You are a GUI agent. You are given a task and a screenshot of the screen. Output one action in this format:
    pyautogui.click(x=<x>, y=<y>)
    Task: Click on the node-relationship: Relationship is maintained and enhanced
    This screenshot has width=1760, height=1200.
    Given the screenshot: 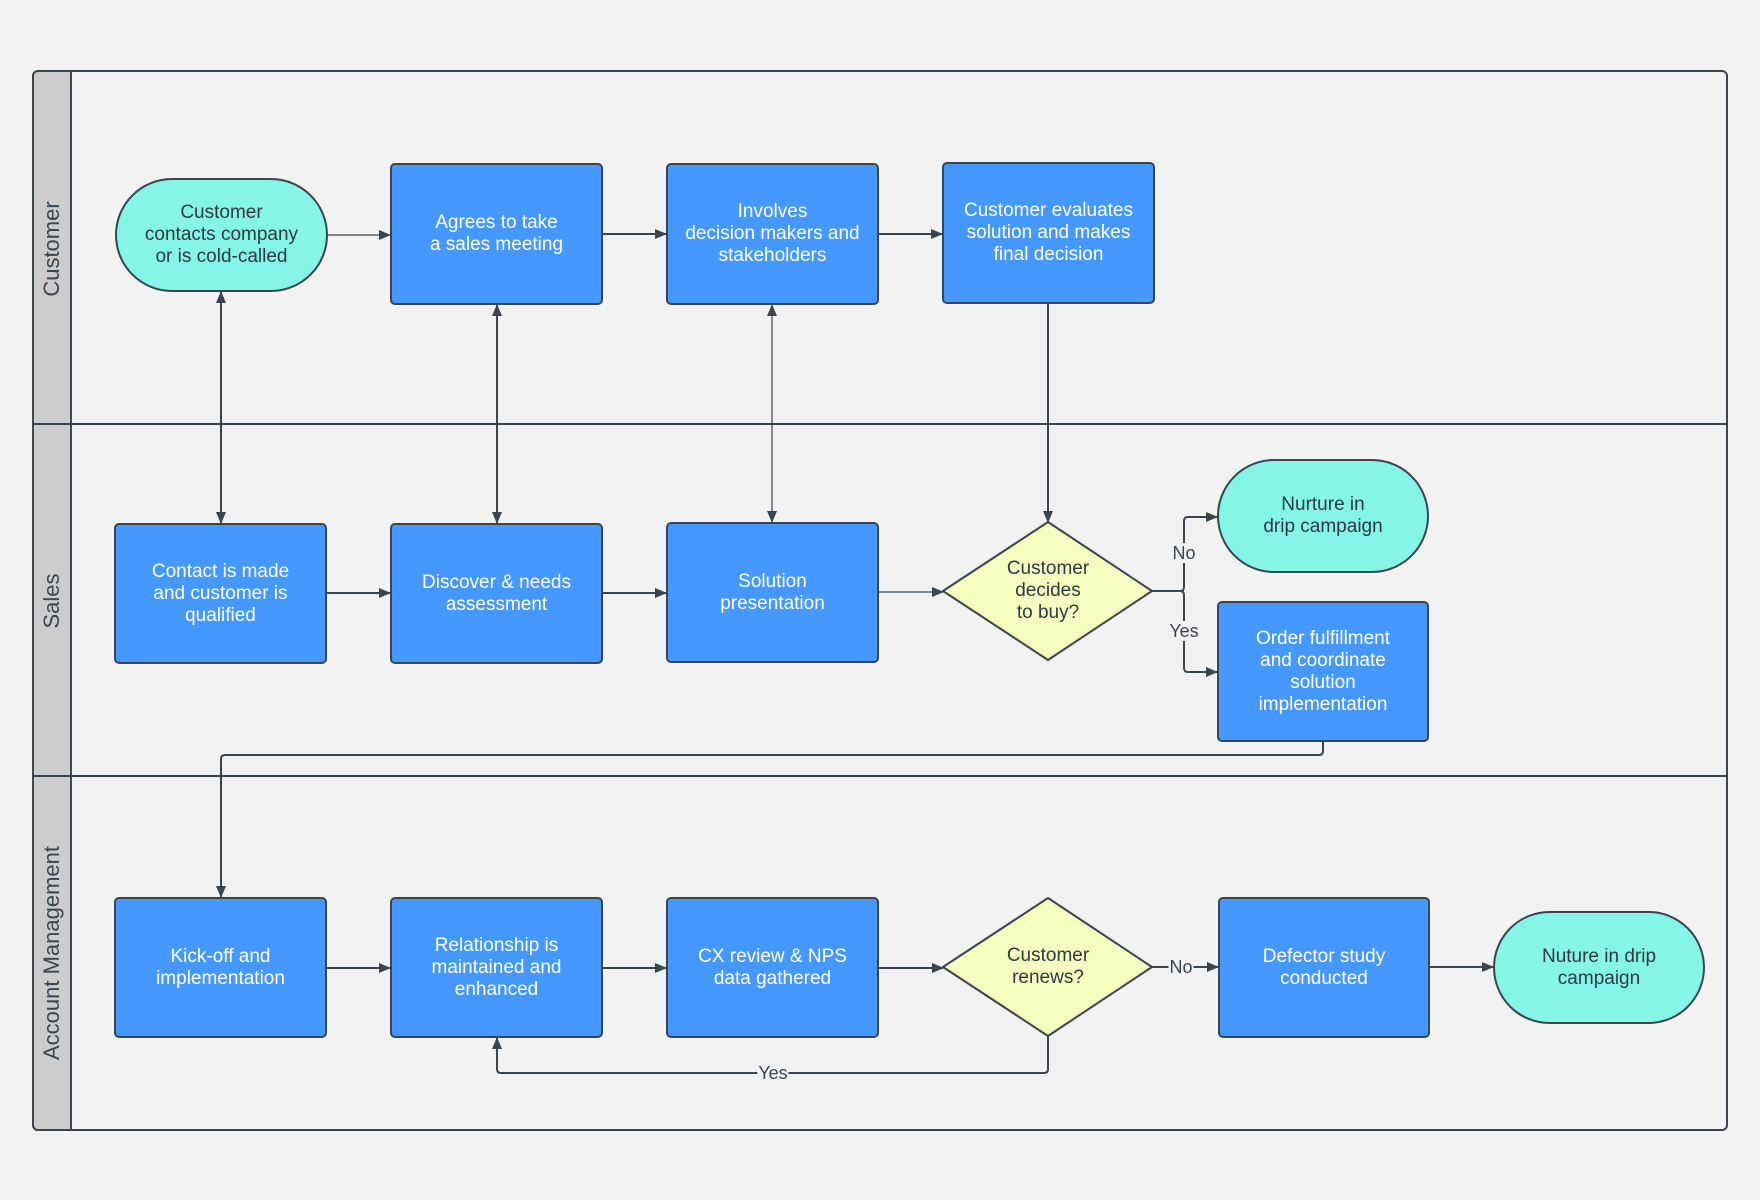 What is the action you would take?
    pyautogui.click(x=496, y=967)
    